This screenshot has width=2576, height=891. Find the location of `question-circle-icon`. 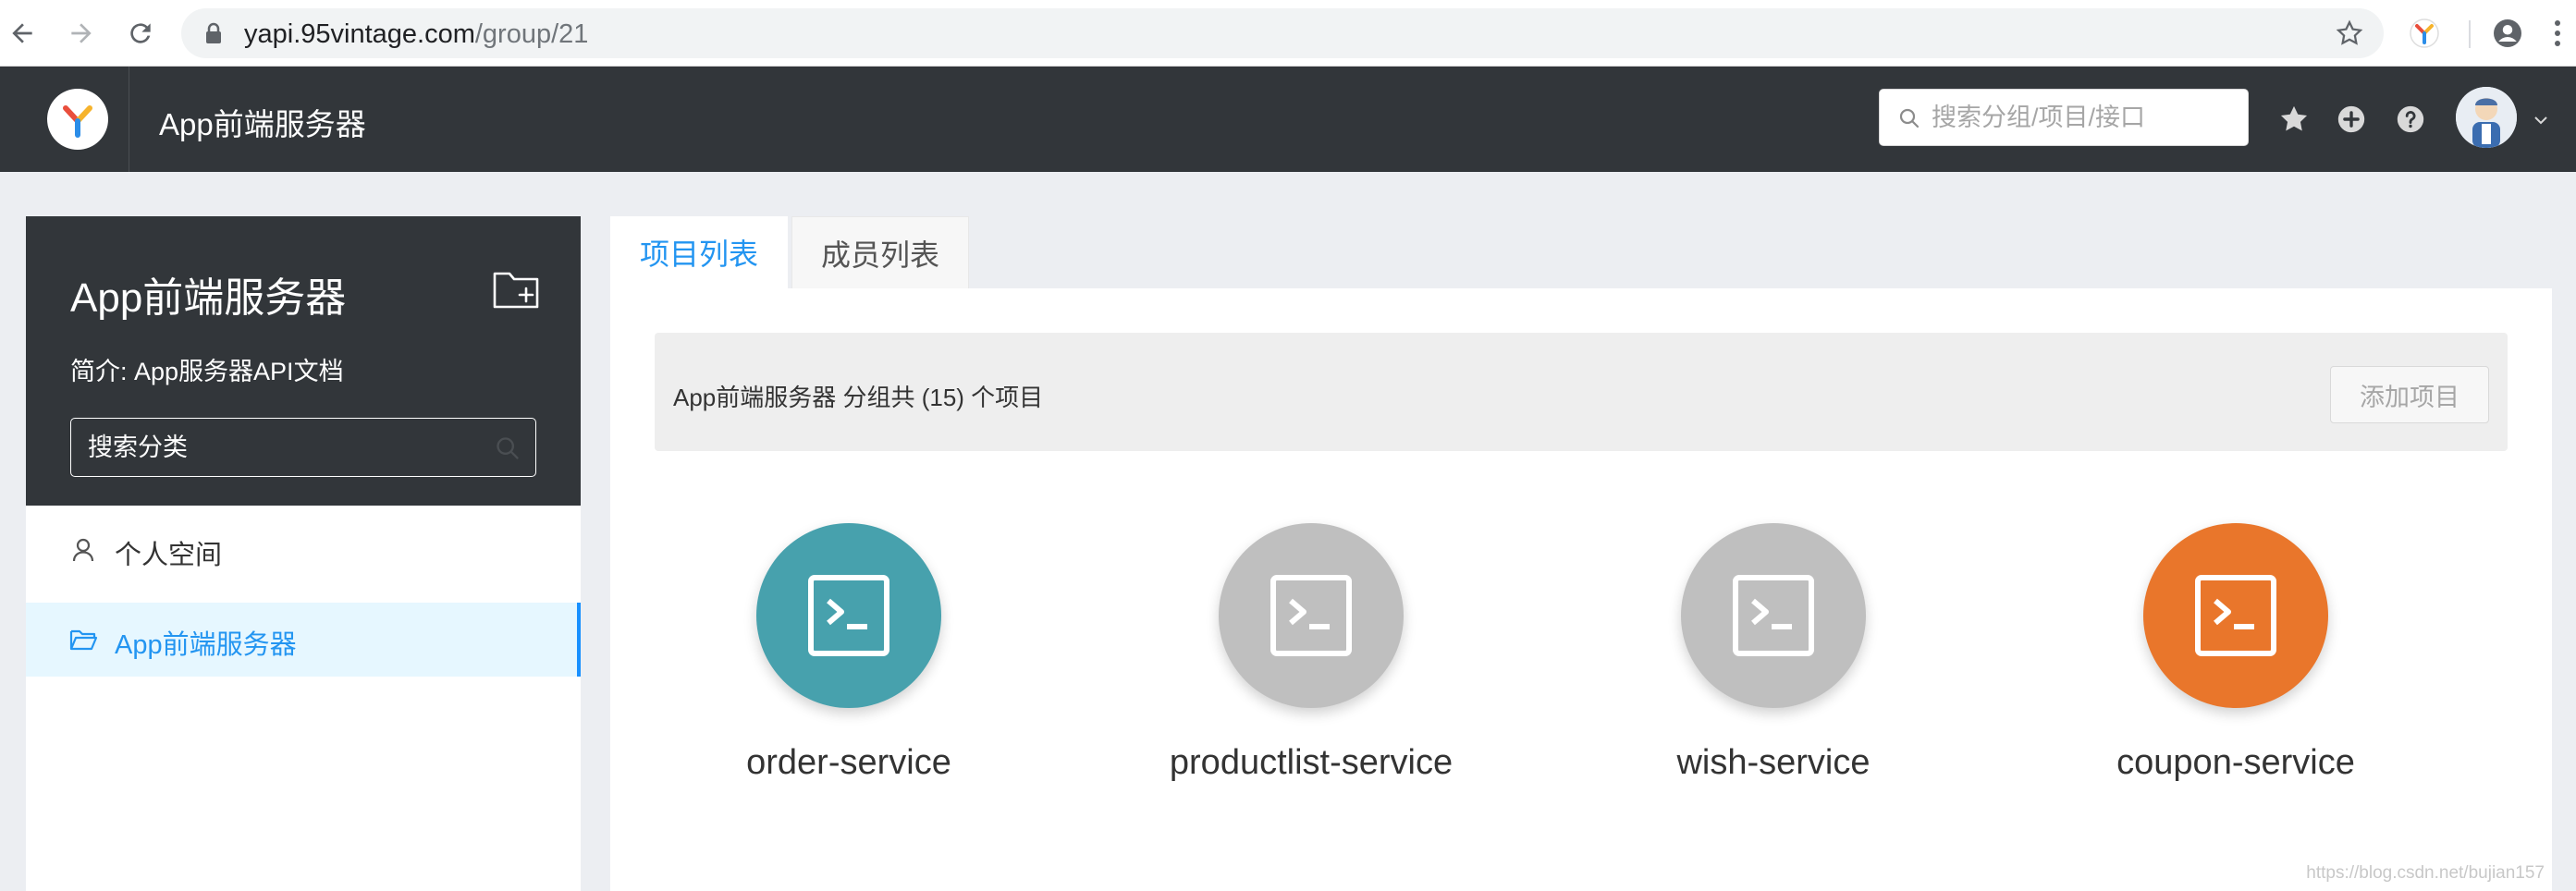

question-circle-icon is located at coordinates (2410, 119).